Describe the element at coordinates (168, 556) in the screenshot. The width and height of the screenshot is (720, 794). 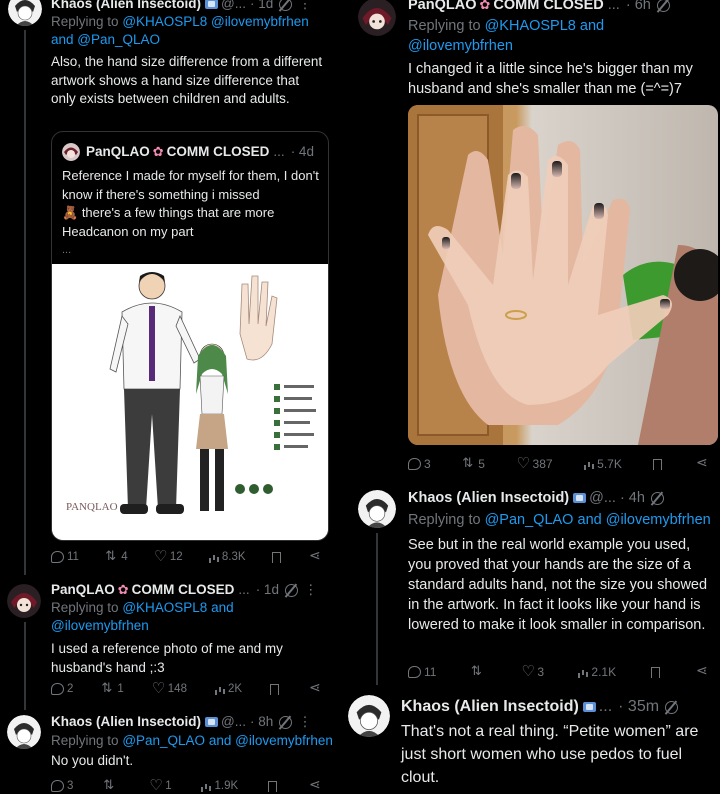
I see `like-button: 12` at that location.